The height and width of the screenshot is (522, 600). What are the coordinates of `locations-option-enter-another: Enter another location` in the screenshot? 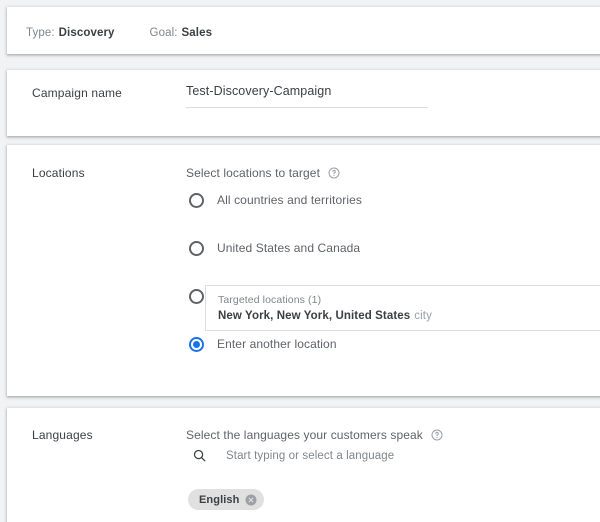 It's located at (275, 344).